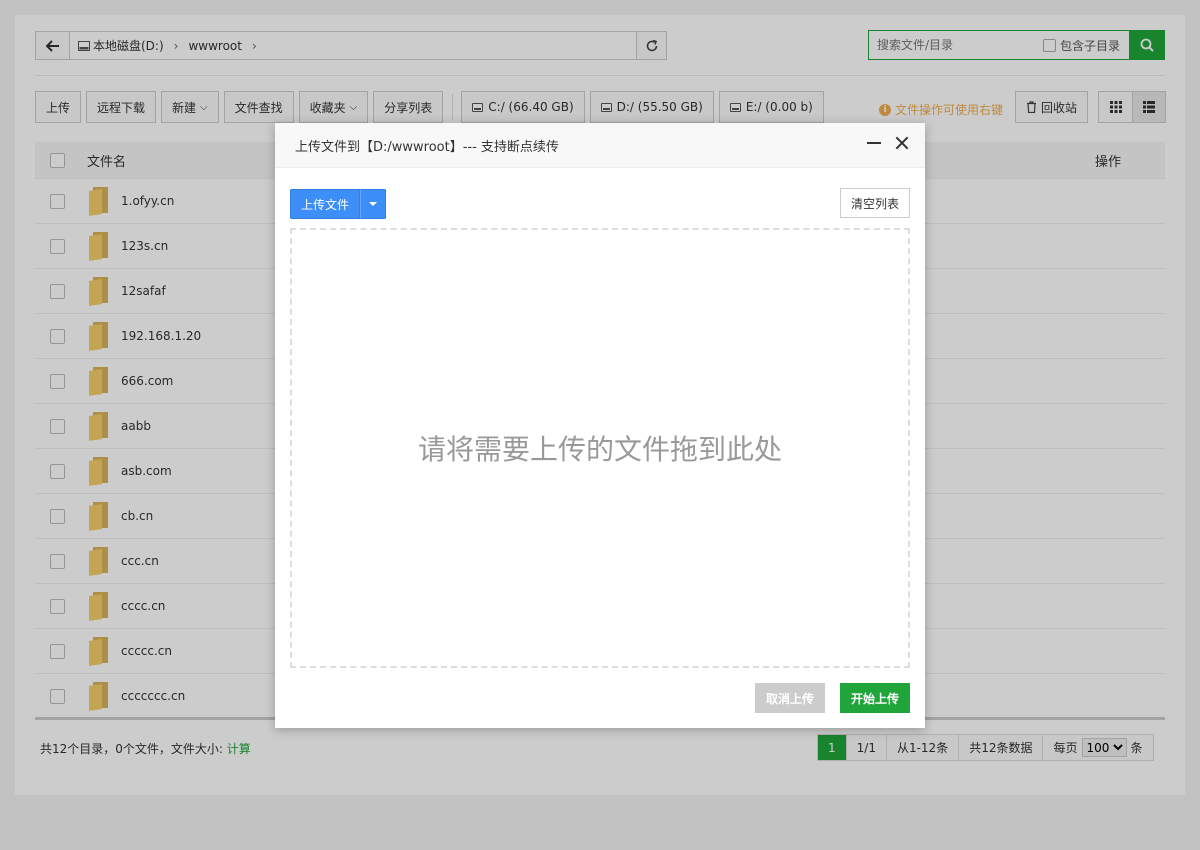  I want to click on clear-list-button: 清空列表, so click(874, 203).